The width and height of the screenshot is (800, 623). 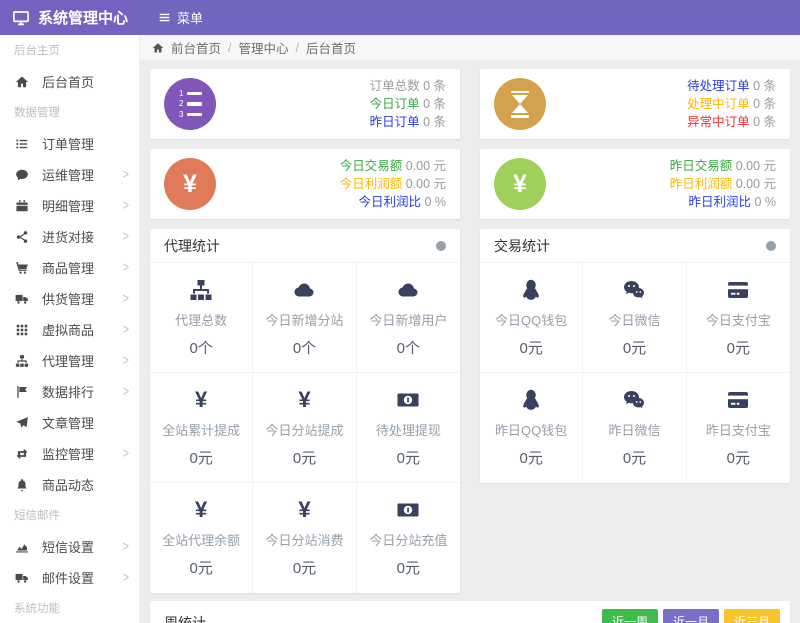 I want to click on sidebar-item: 文章管理, so click(x=69, y=422).